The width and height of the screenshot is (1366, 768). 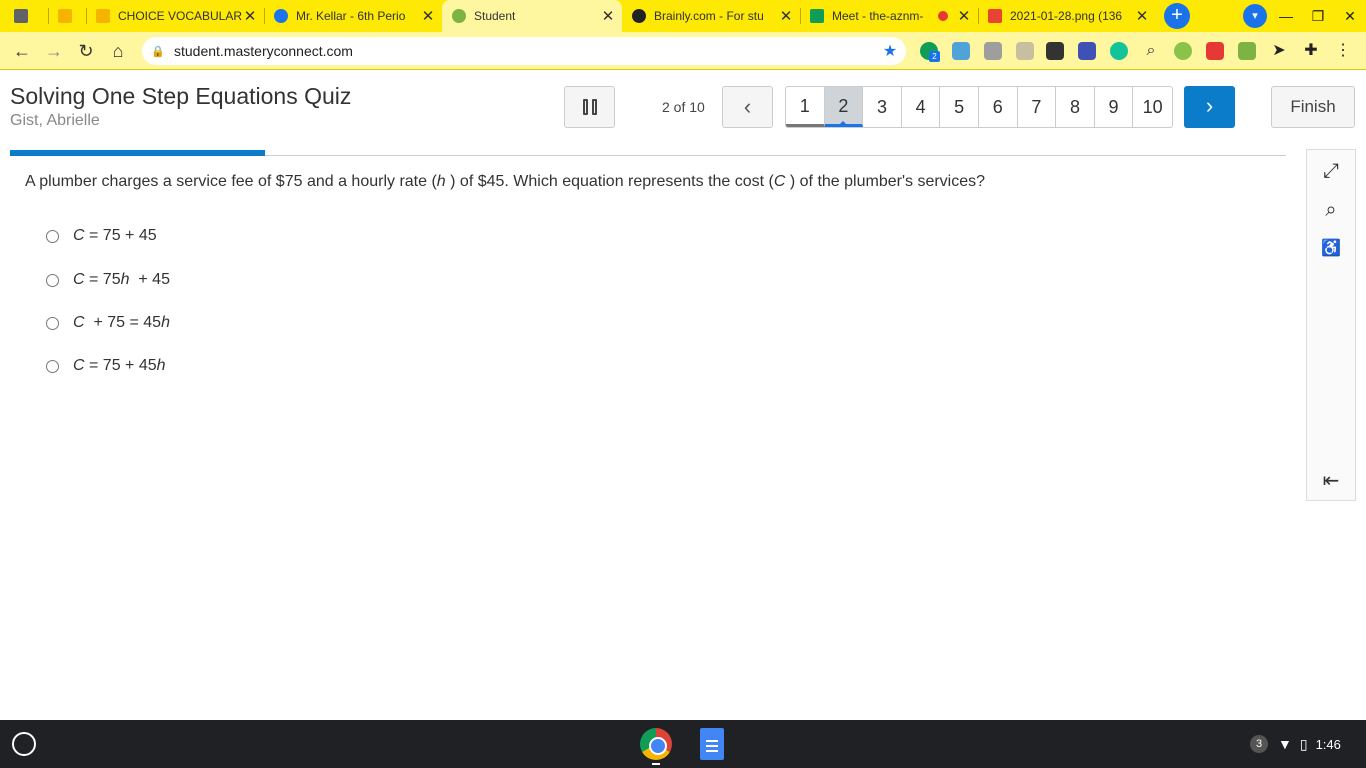 What do you see at coordinates (1331, 210) in the screenshot?
I see `magnifier-icon: ⌕` at bounding box center [1331, 210].